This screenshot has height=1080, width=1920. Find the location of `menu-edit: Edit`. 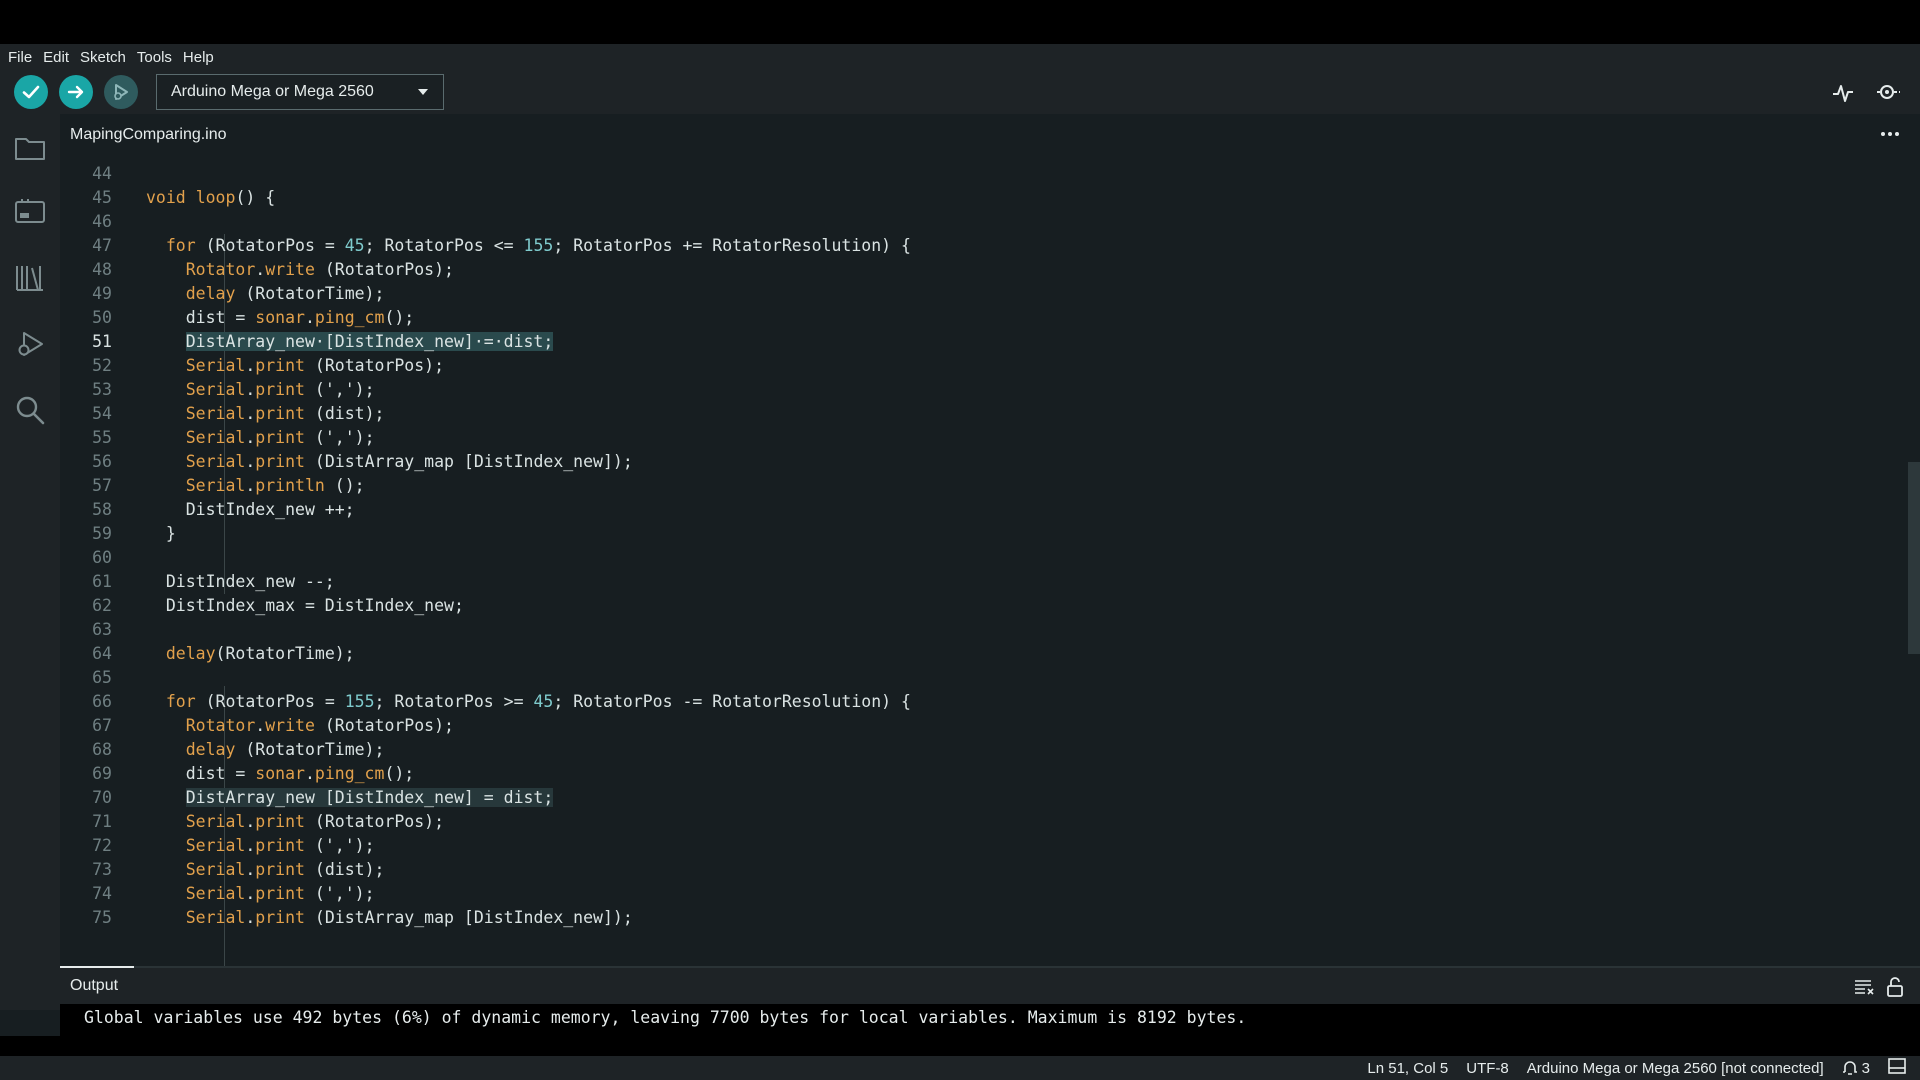

menu-edit: Edit is located at coordinates (59, 57).